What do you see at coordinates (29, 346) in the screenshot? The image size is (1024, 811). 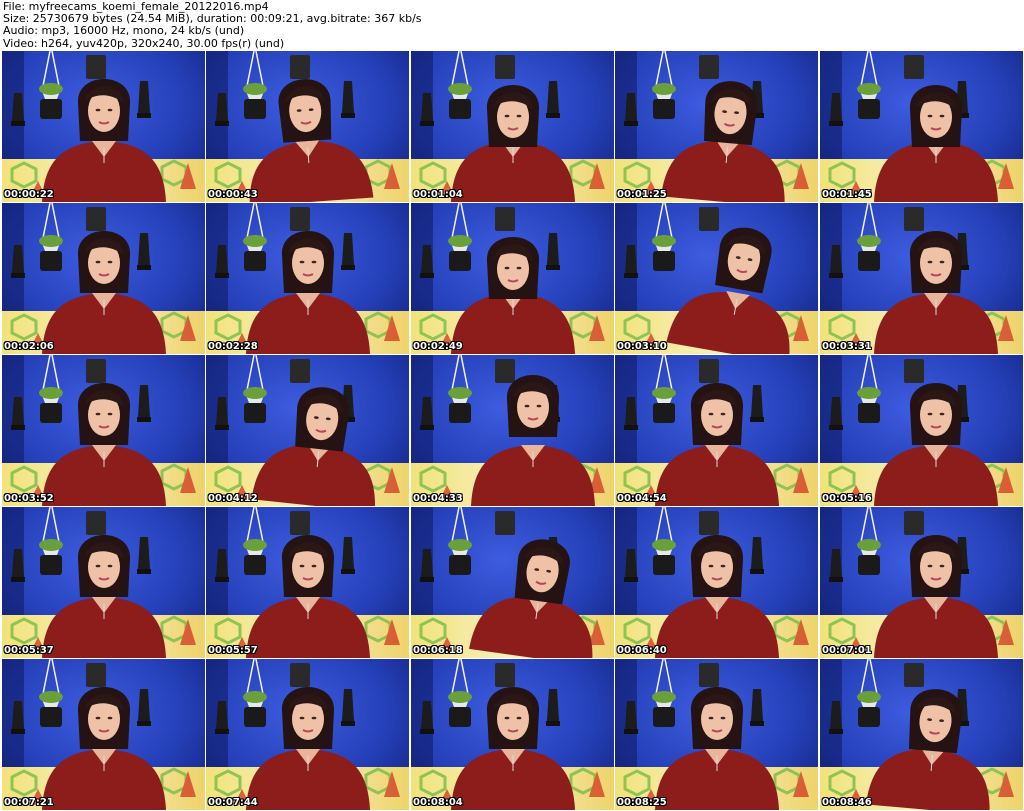 I see `timestamp-label: 00:02:06` at bounding box center [29, 346].